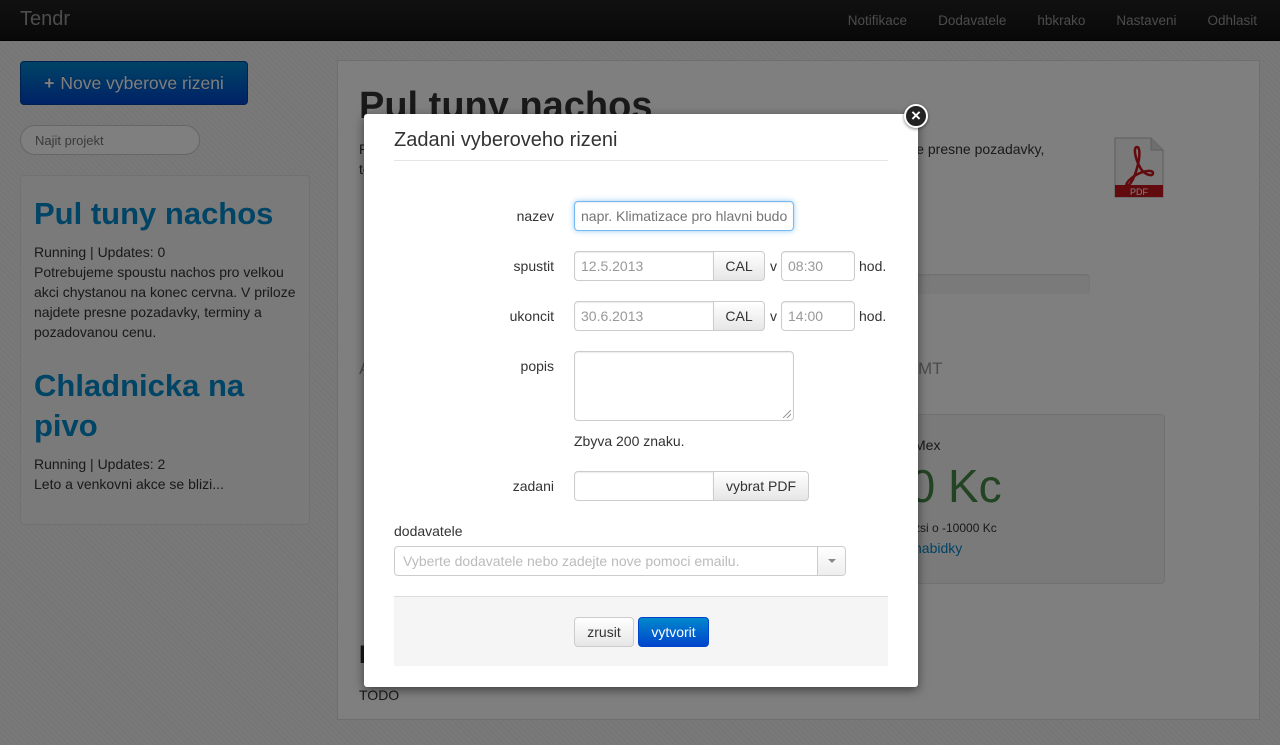 Image resolution: width=1280 pixels, height=745 pixels. What do you see at coordinates (644, 486) in the screenshot?
I see `zadani-file-input` at bounding box center [644, 486].